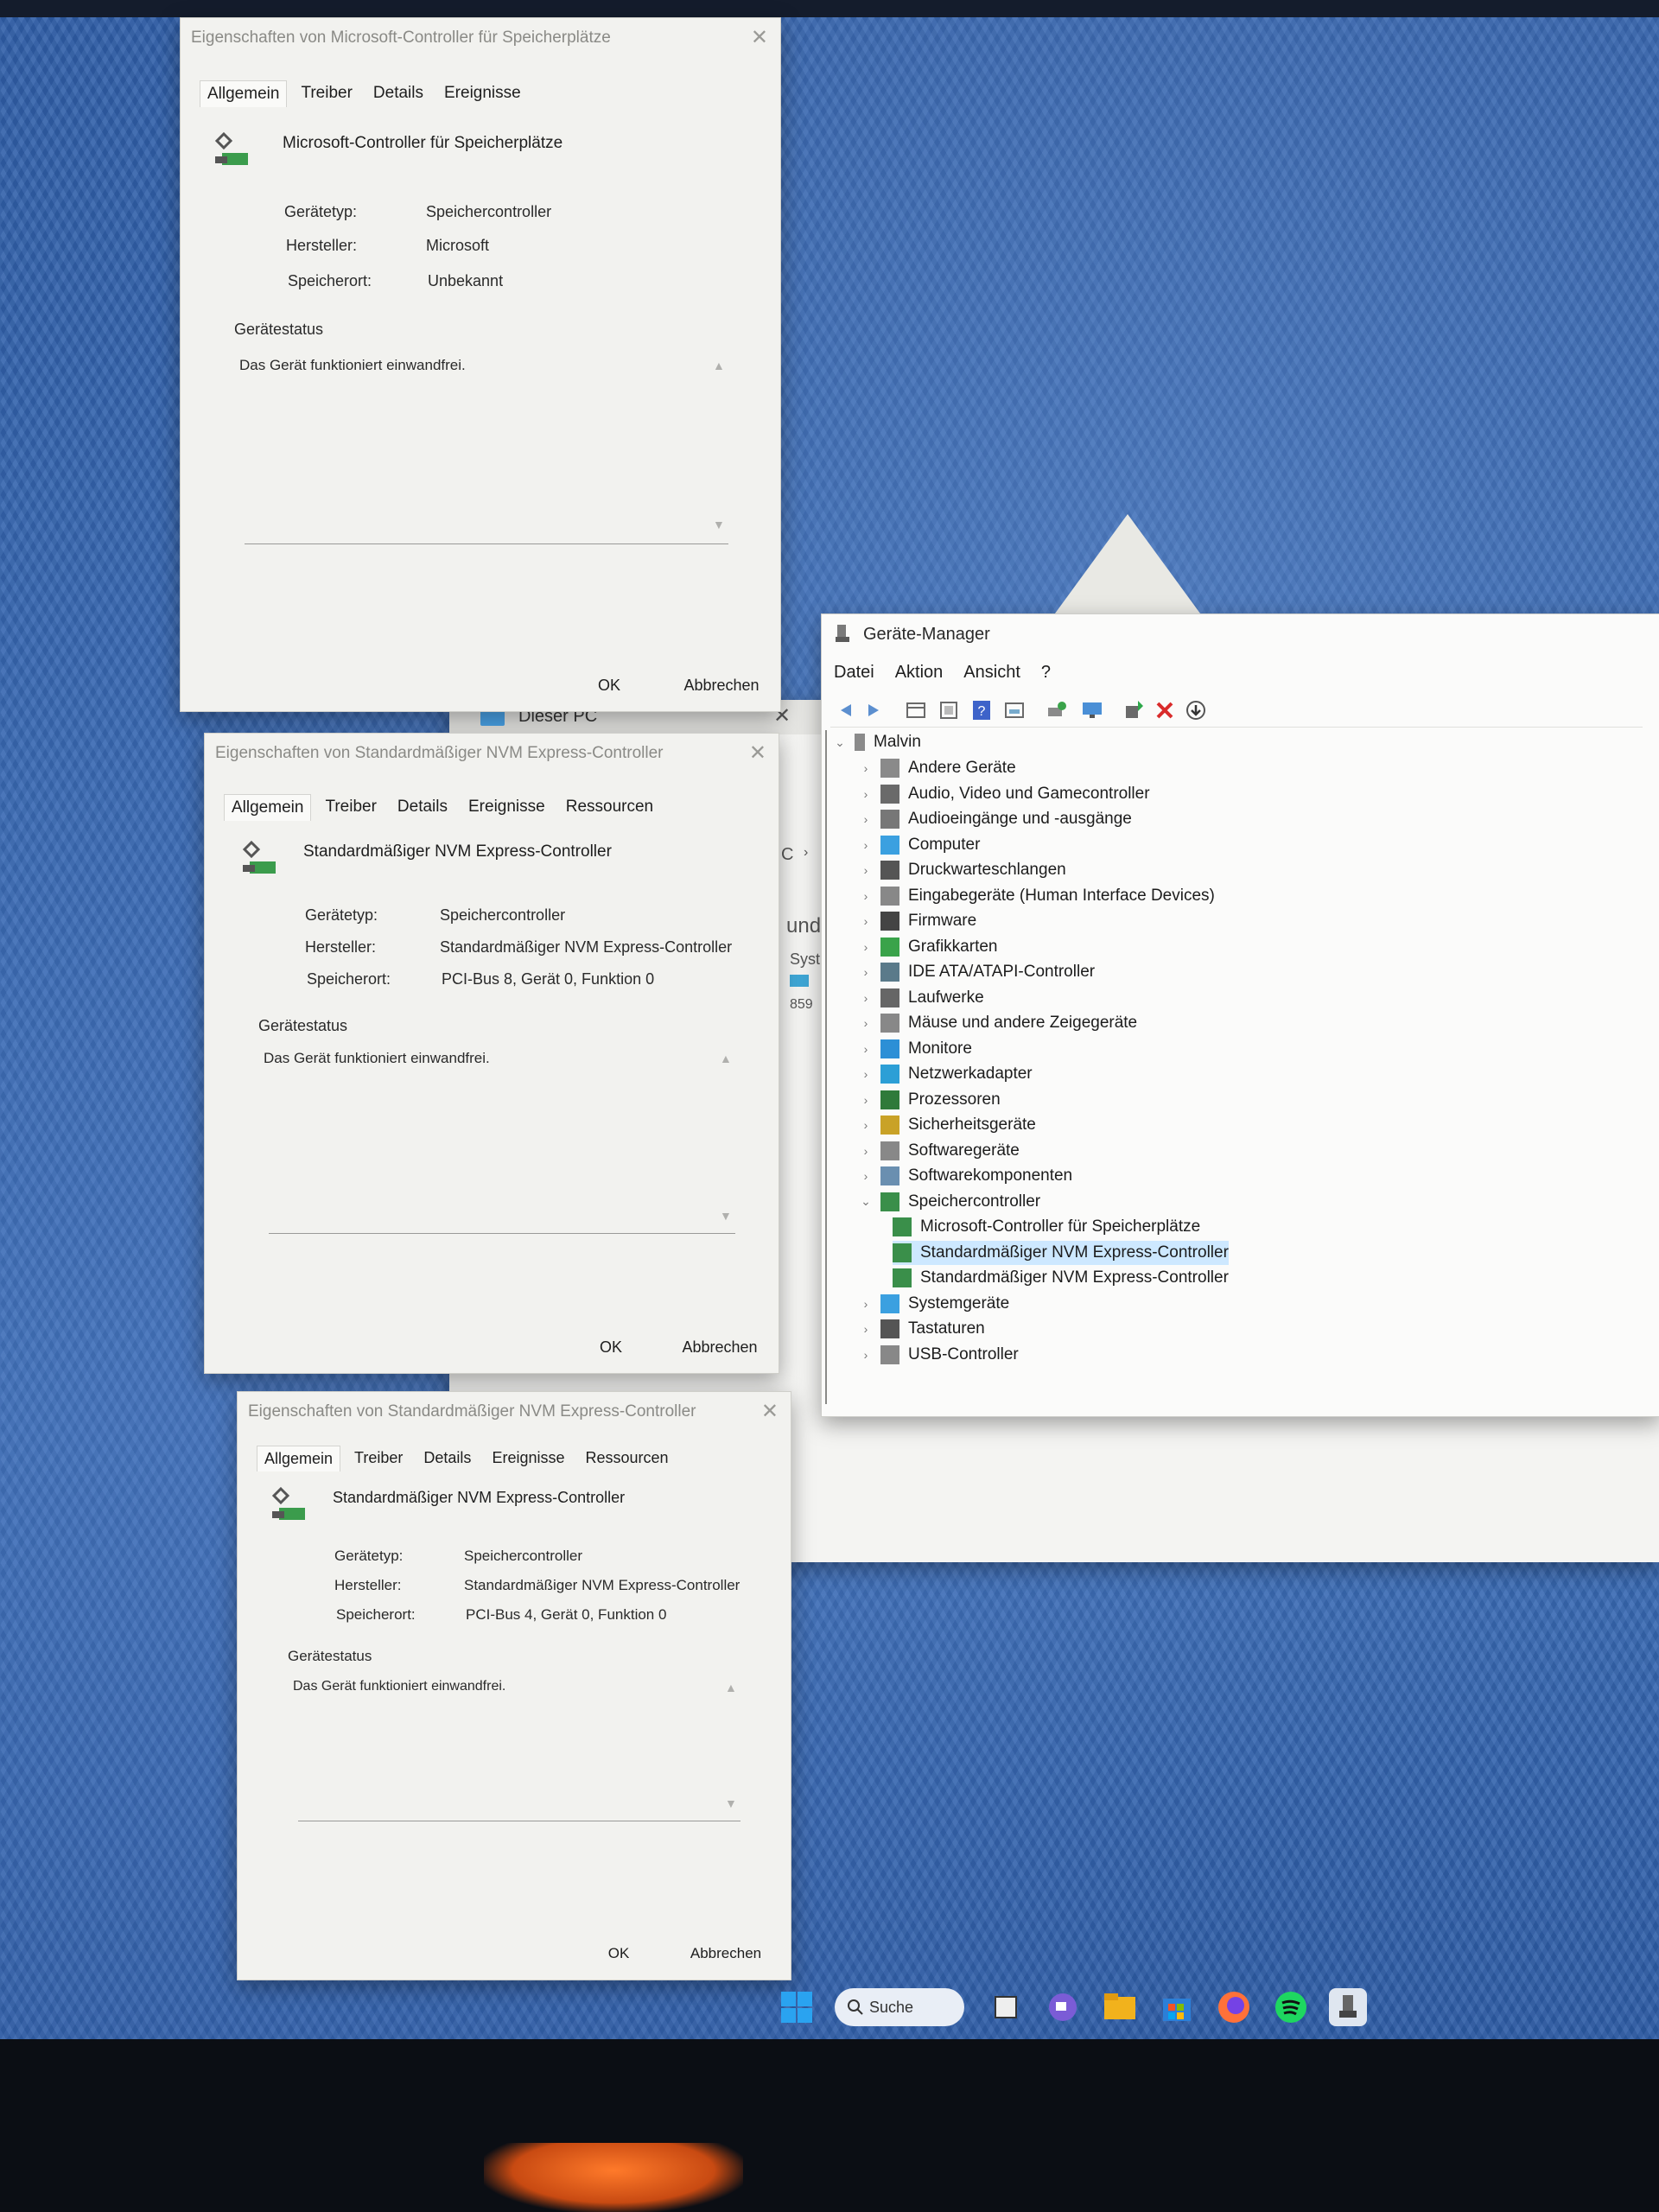  What do you see at coordinates (877, 742) in the screenshot?
I see `tree-root: ⌄ Malvin` at bounding box center [877, 742].